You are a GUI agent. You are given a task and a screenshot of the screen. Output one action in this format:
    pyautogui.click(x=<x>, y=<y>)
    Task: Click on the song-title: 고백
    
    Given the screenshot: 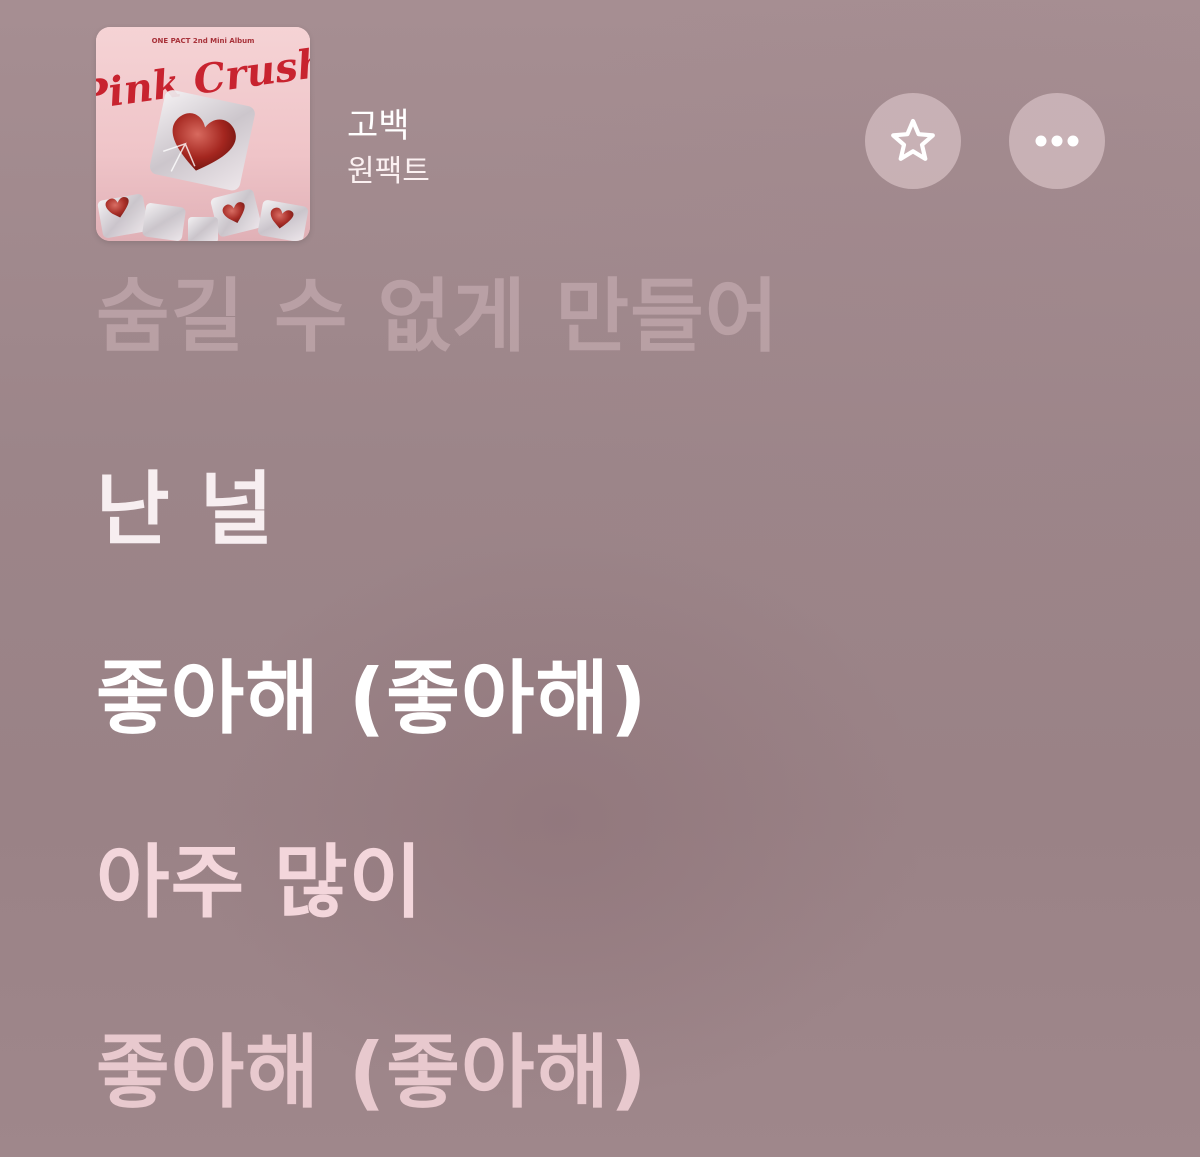 What is the action you would take?
    pyautogui.click(x=378, y=126)
    